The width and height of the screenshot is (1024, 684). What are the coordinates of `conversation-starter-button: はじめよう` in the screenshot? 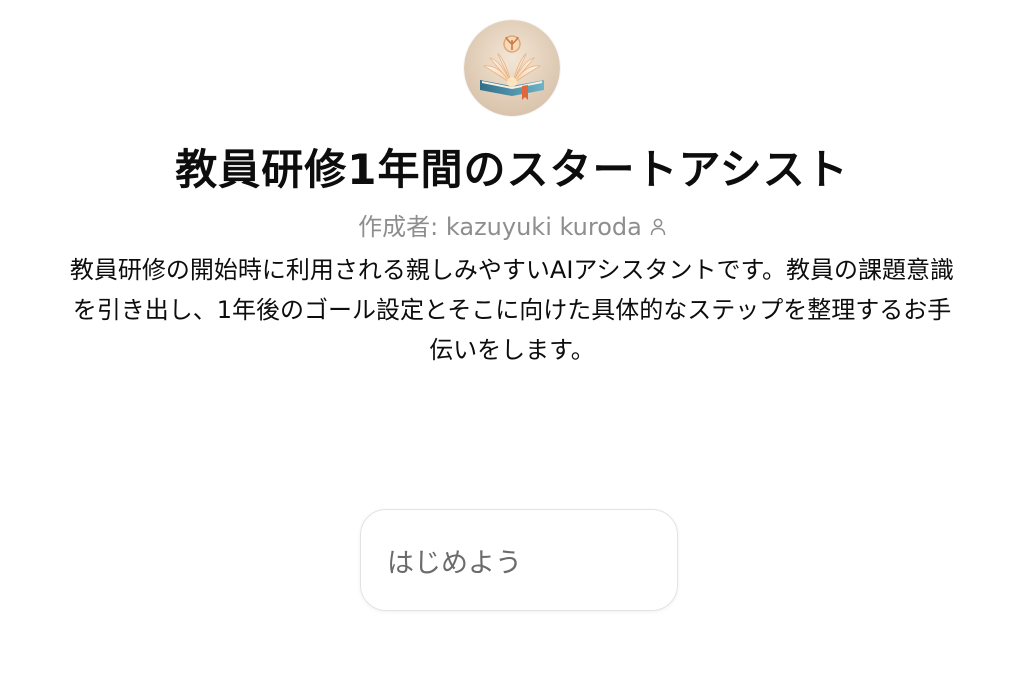 It's located at (519, 560).